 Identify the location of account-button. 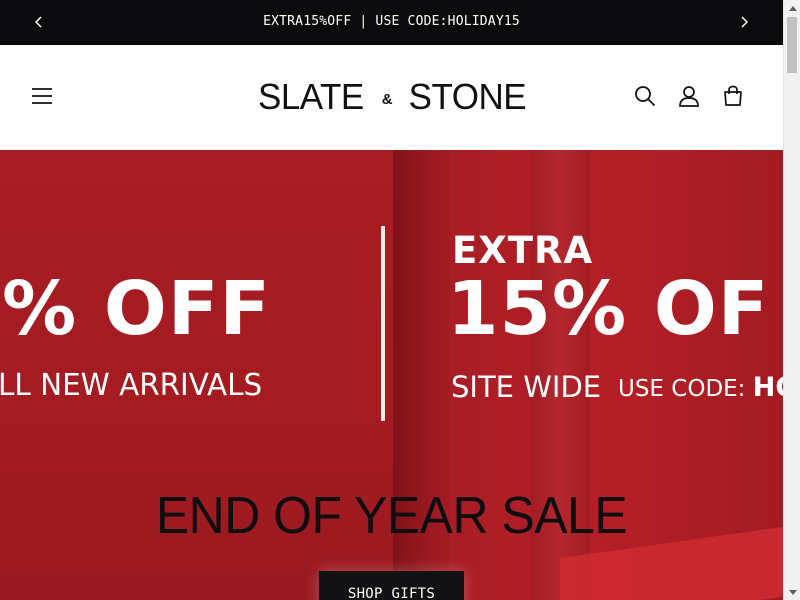
(689, 96).